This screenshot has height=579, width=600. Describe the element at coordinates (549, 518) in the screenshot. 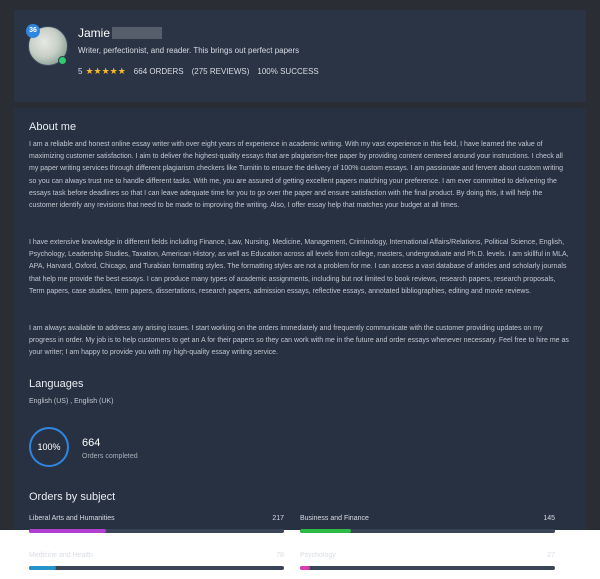

I see `subject-count: 145` at that location.